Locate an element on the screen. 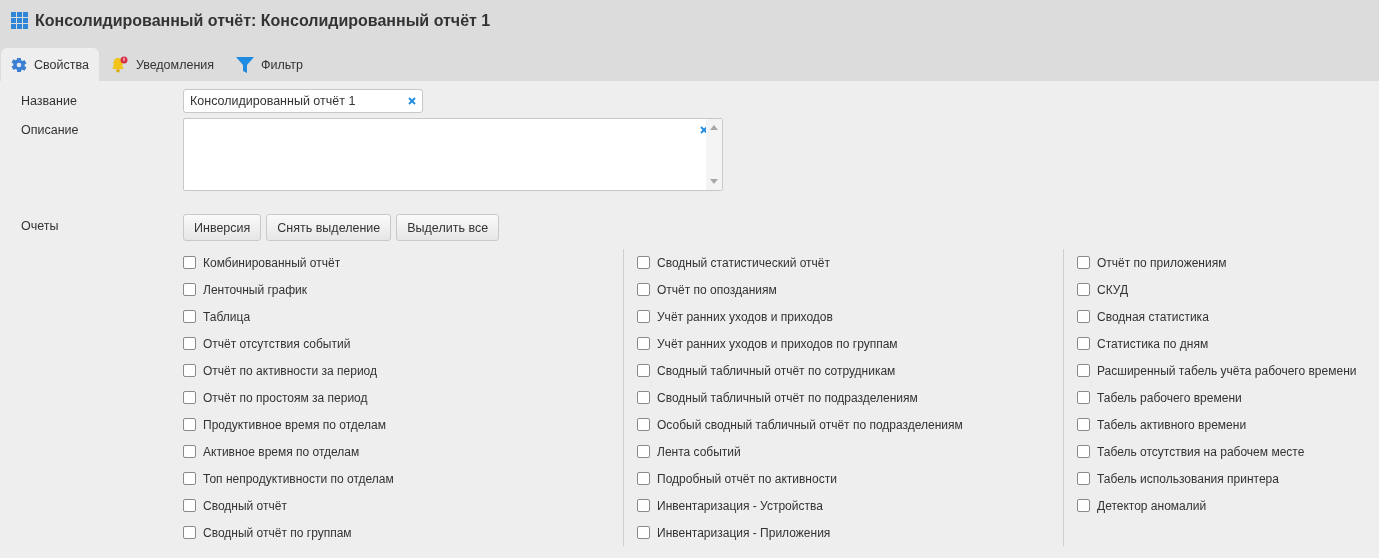 This screenshot has width=1379, height=558. checkbox-label: Активное время по отделам is located at coordinates (281, 451).